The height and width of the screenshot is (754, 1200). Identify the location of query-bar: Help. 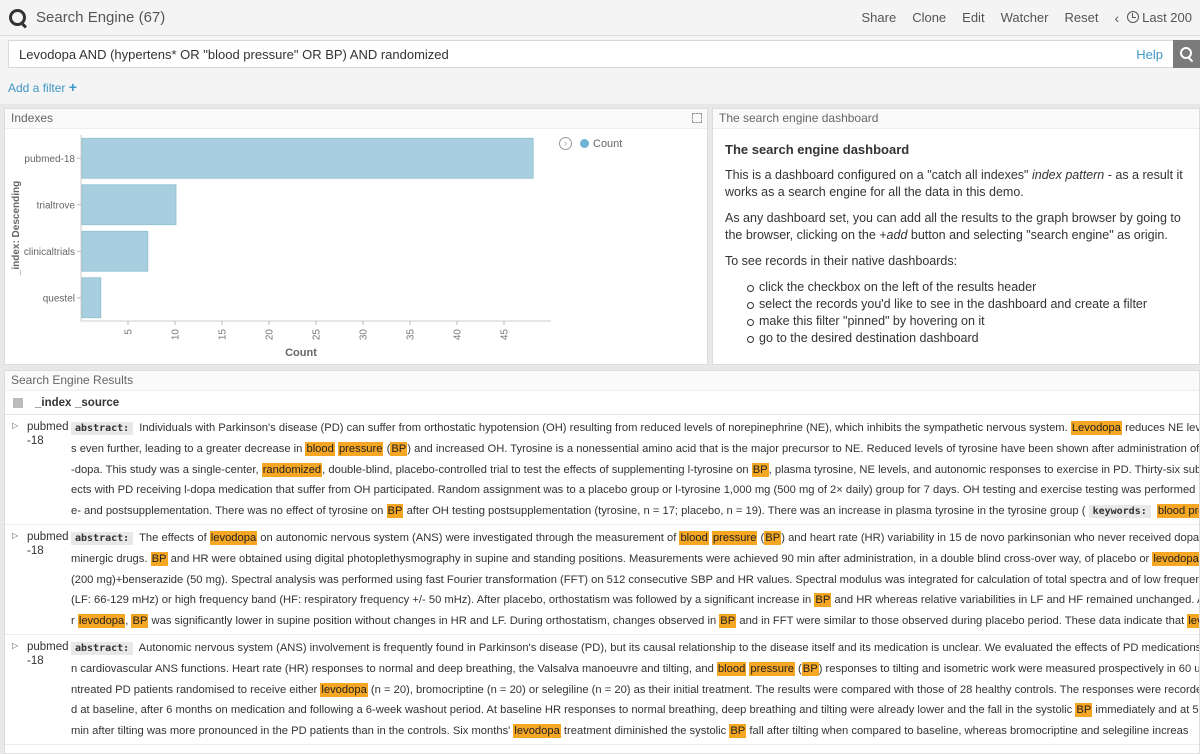
(600, 54).